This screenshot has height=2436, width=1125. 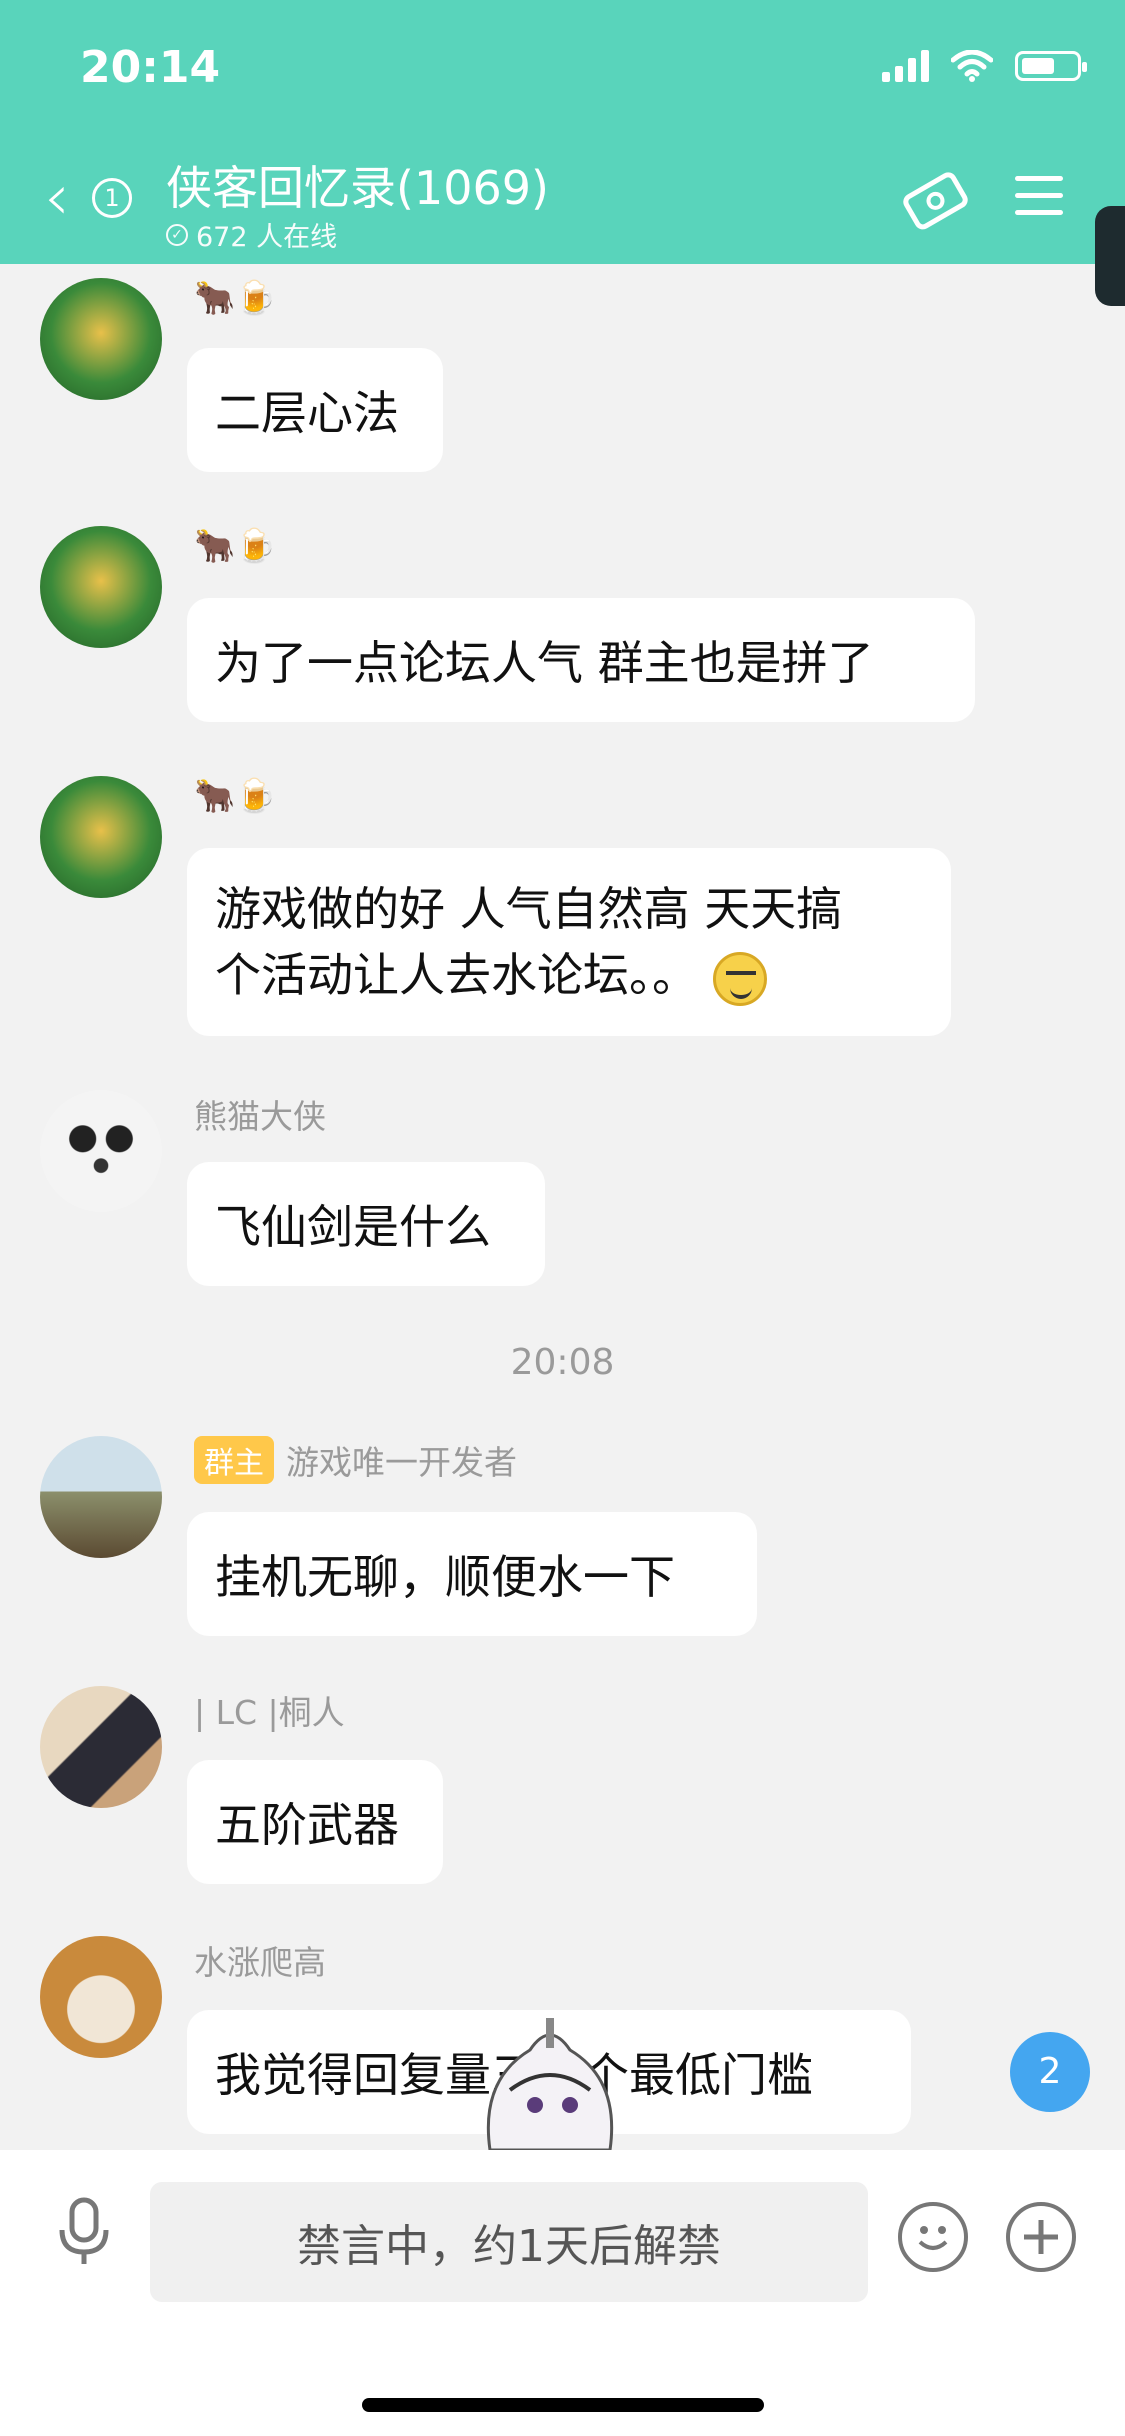 I want to click on message-text: 挂机无聊，顺便水一下, so click(x=445, y=1577).